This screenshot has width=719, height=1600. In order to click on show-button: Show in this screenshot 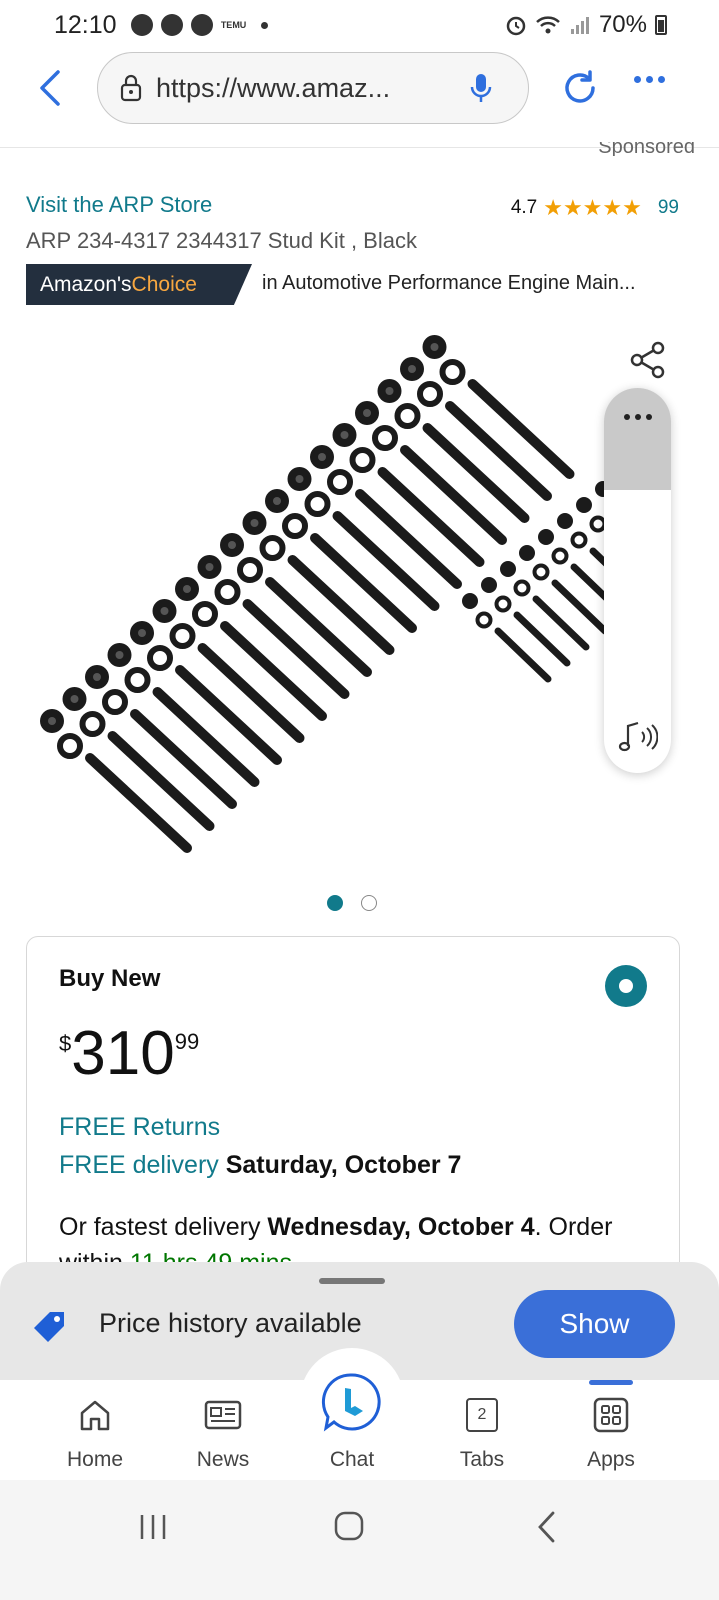, I will do `click(594, 1324)`.